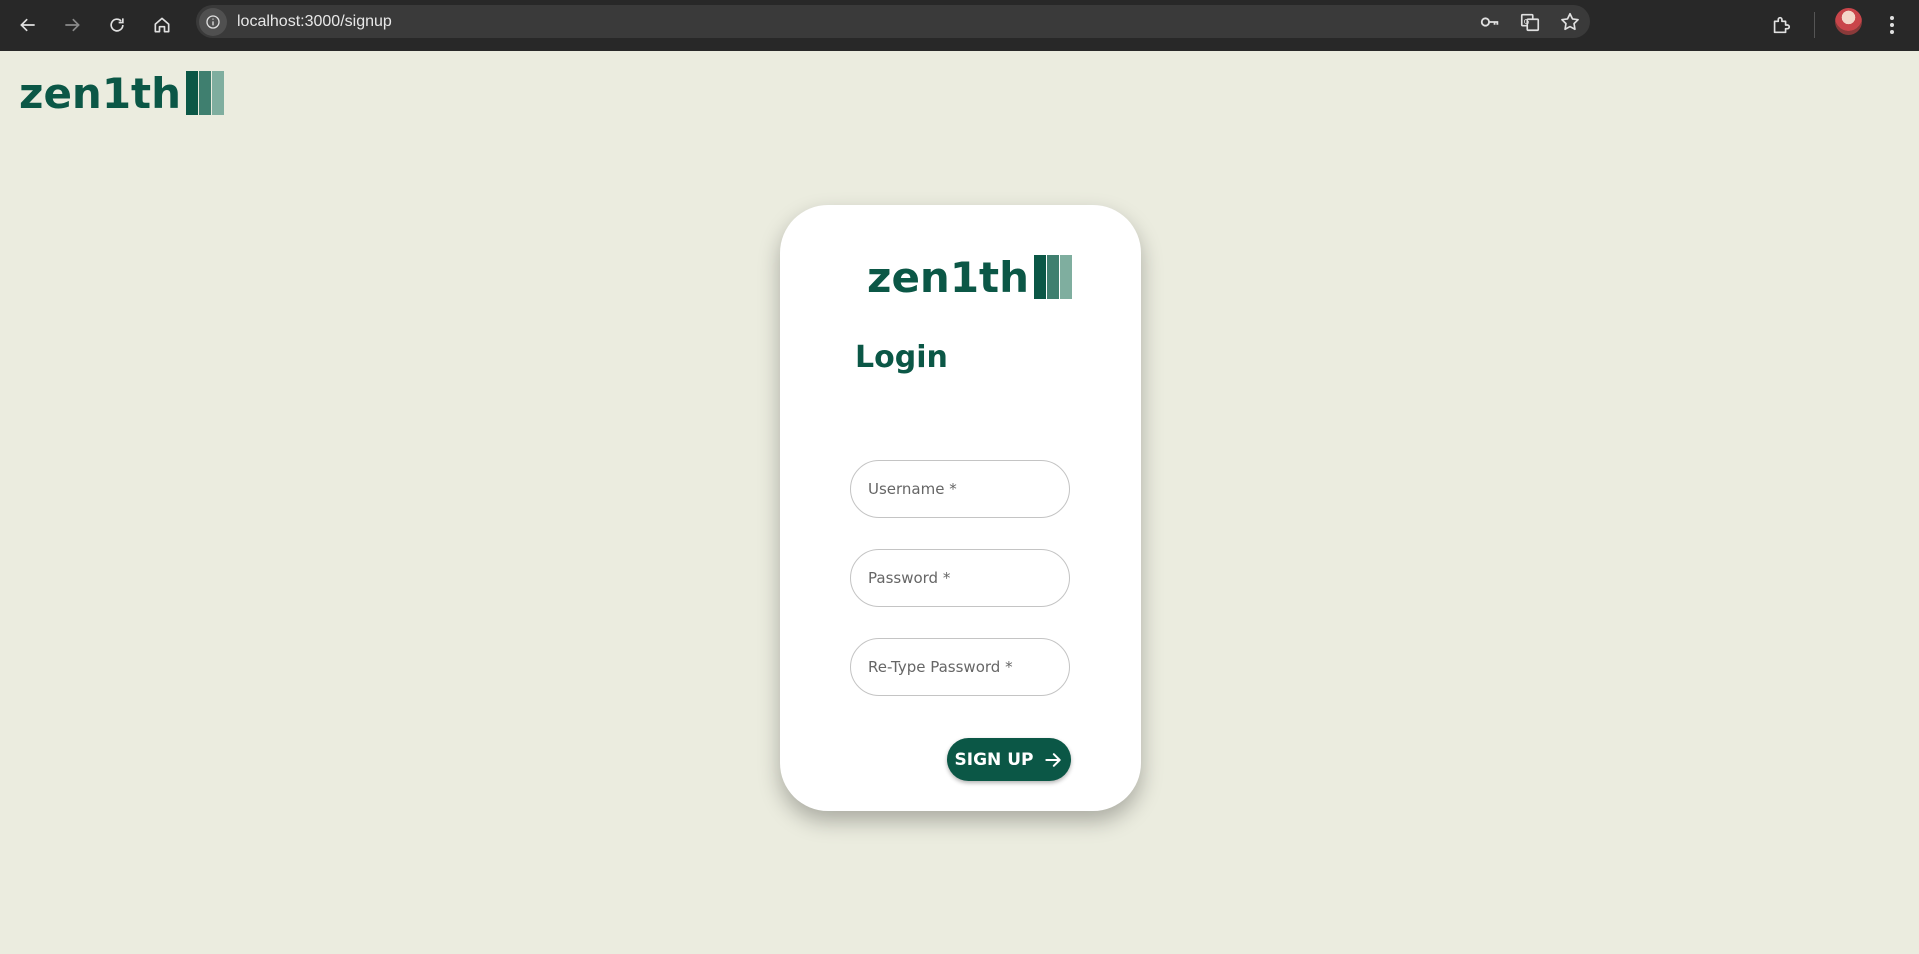  I want to click on sign-up-label: SIGN UP, so click(994, 759).